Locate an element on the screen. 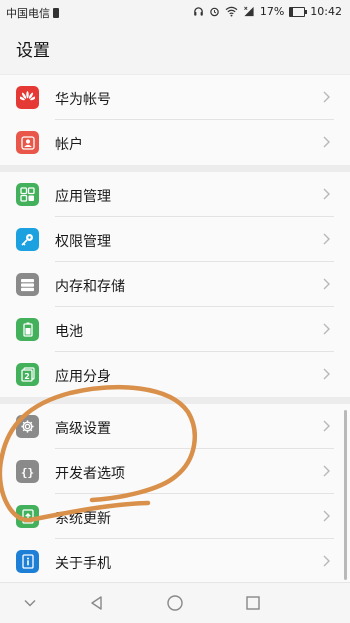 This screenshot has width=350, height=623. settings-item-about-phone: 关于手机 is located at coordinates (175, 561).